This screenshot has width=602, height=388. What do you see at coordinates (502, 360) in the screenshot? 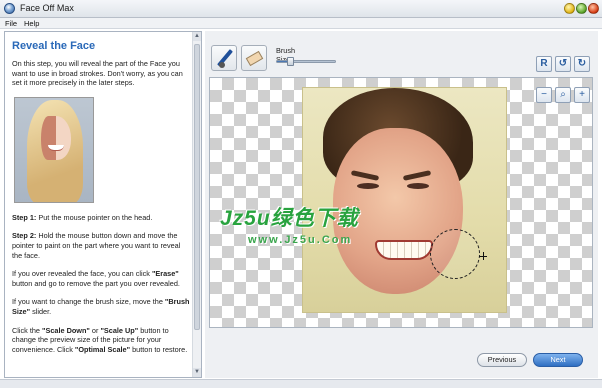
I see `previous-button: Previous` at bounding box center [502, 360].